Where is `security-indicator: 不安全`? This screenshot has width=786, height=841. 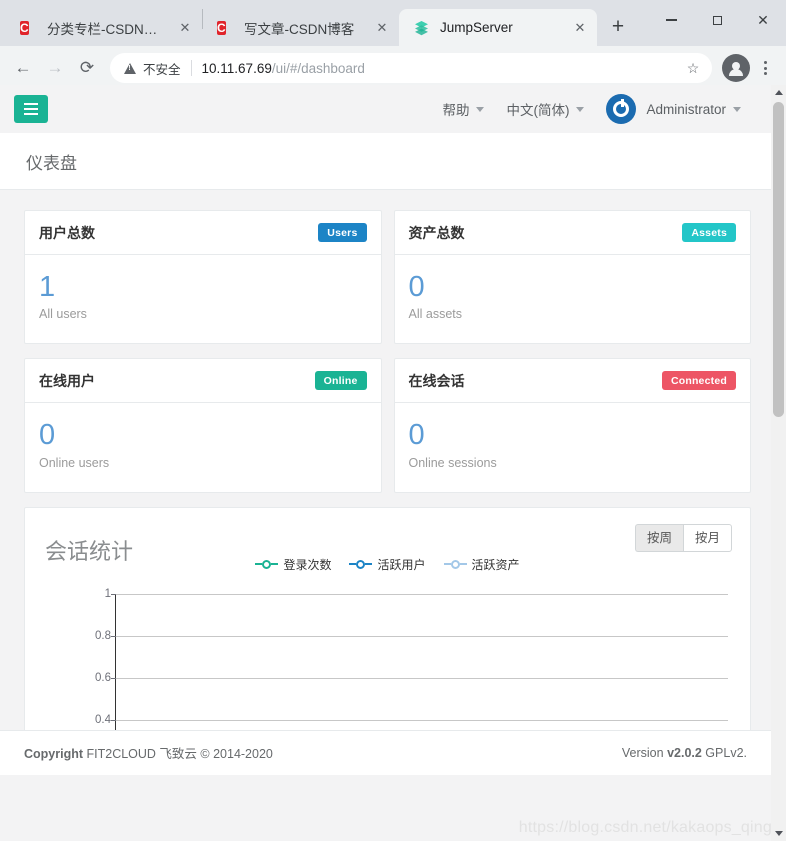 security-indicator: 不安全 is located at coordinates (152, 68).